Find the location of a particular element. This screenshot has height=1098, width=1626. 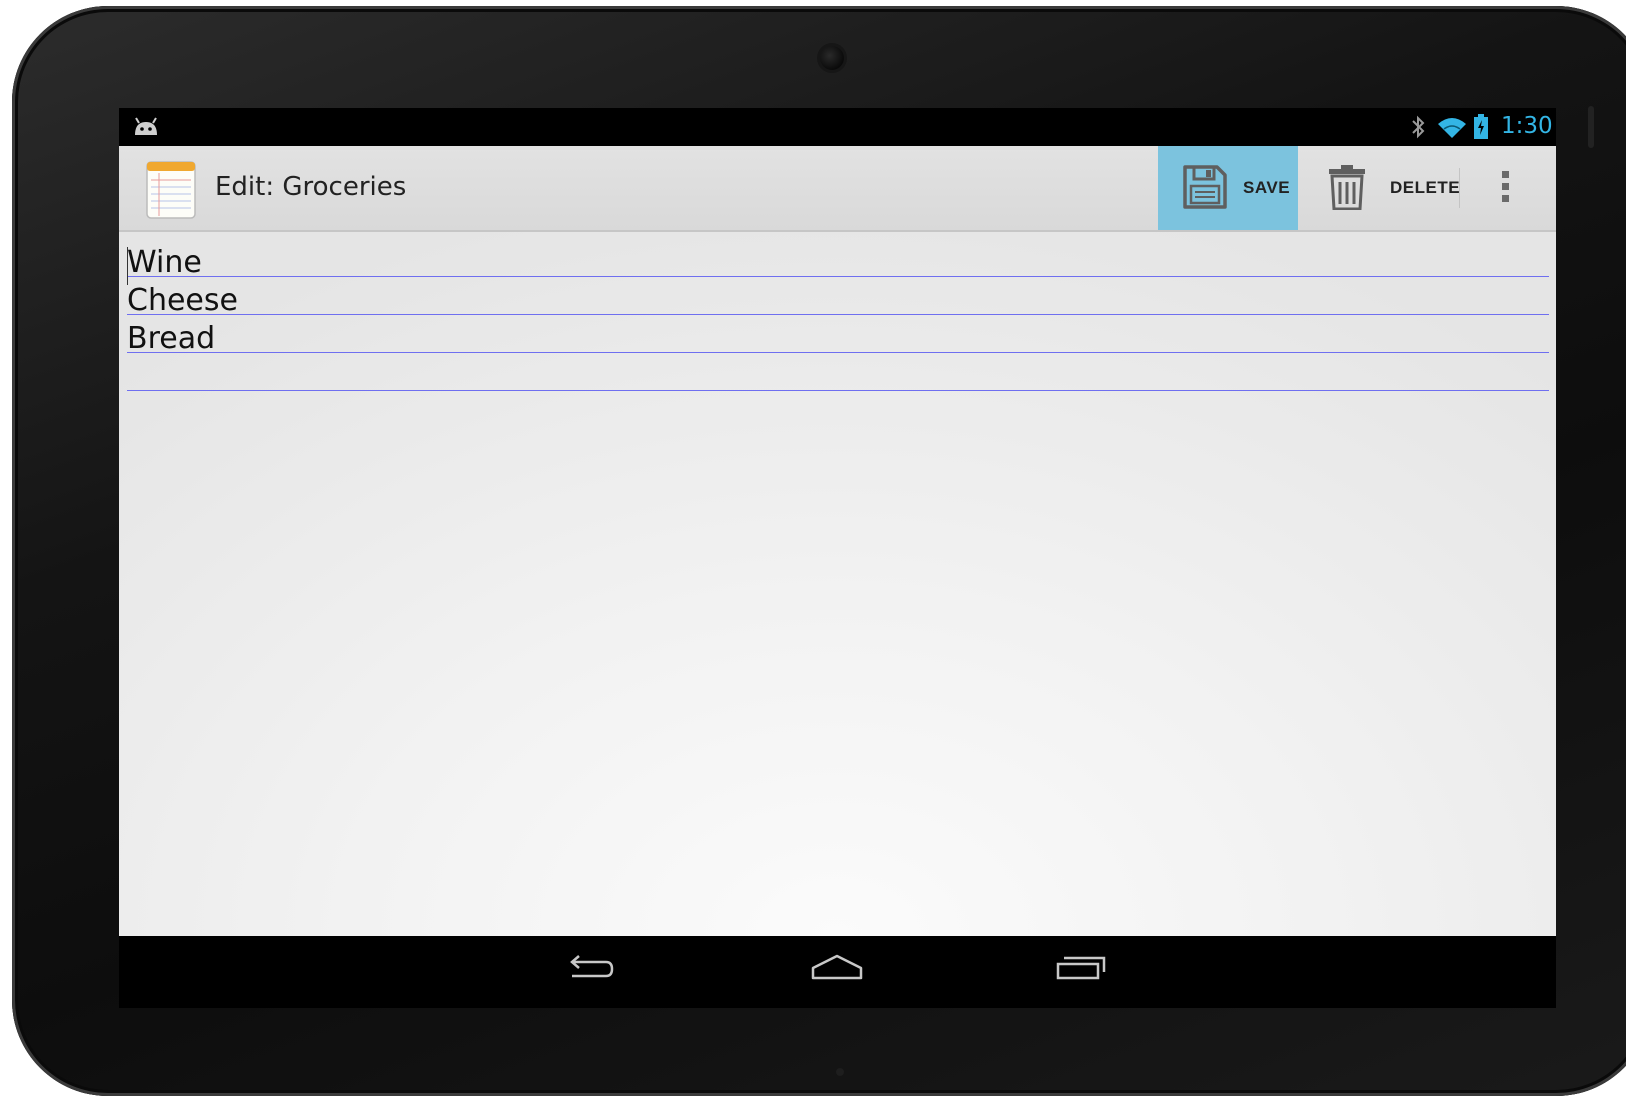

notepad-icon is located at coordinates (171, 191).